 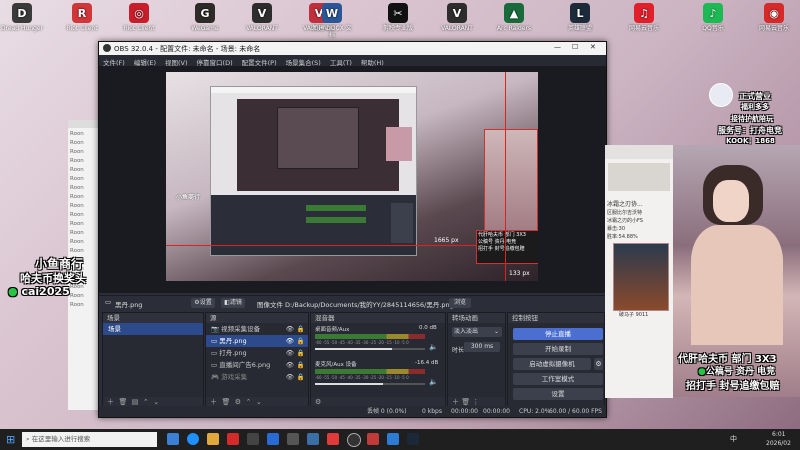 What do you see at coordinates (135, 402) in the screenshot?
I see `filter-icon: ▤` at bounding box center [135, 402].